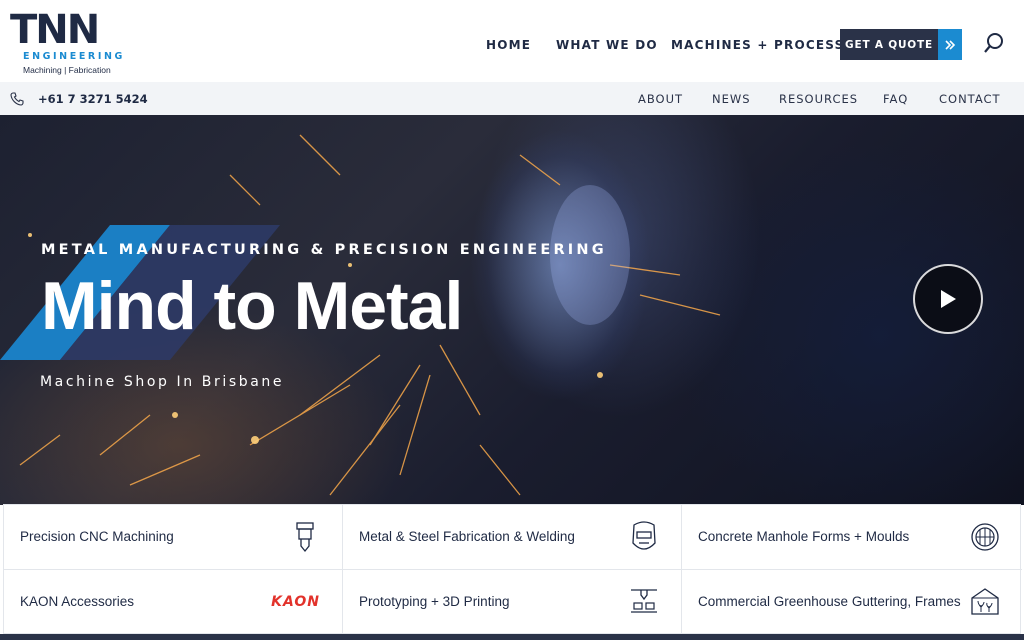  Describe the element at coordinates (804, 536) in the screenshot. I see `service-label: Concrete Manhole Forms + Moulds` at that location.